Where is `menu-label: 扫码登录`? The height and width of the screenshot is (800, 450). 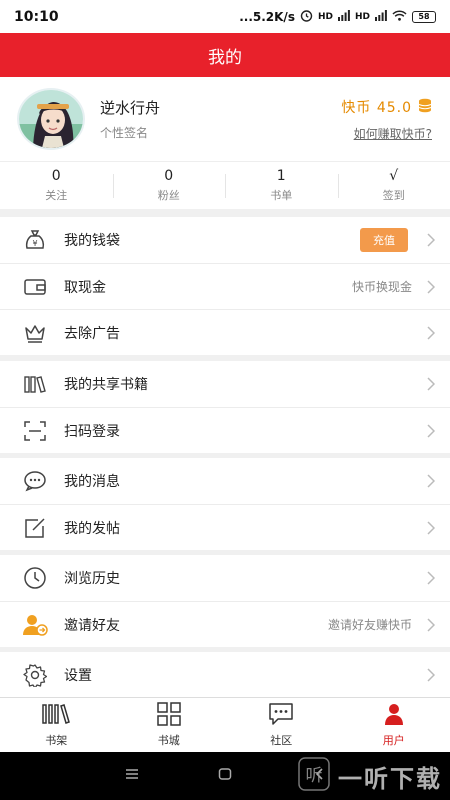 menu-label: 扫码登录 is located at coordinates (92, 431).